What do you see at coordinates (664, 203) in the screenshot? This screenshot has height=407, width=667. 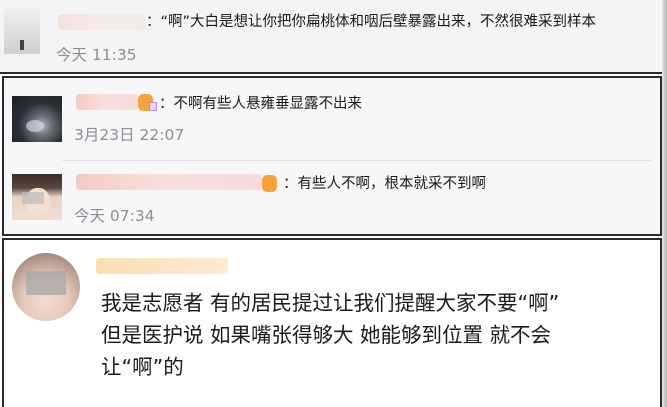 I see `page-edge-shadow` at bounding box center [664, 203].